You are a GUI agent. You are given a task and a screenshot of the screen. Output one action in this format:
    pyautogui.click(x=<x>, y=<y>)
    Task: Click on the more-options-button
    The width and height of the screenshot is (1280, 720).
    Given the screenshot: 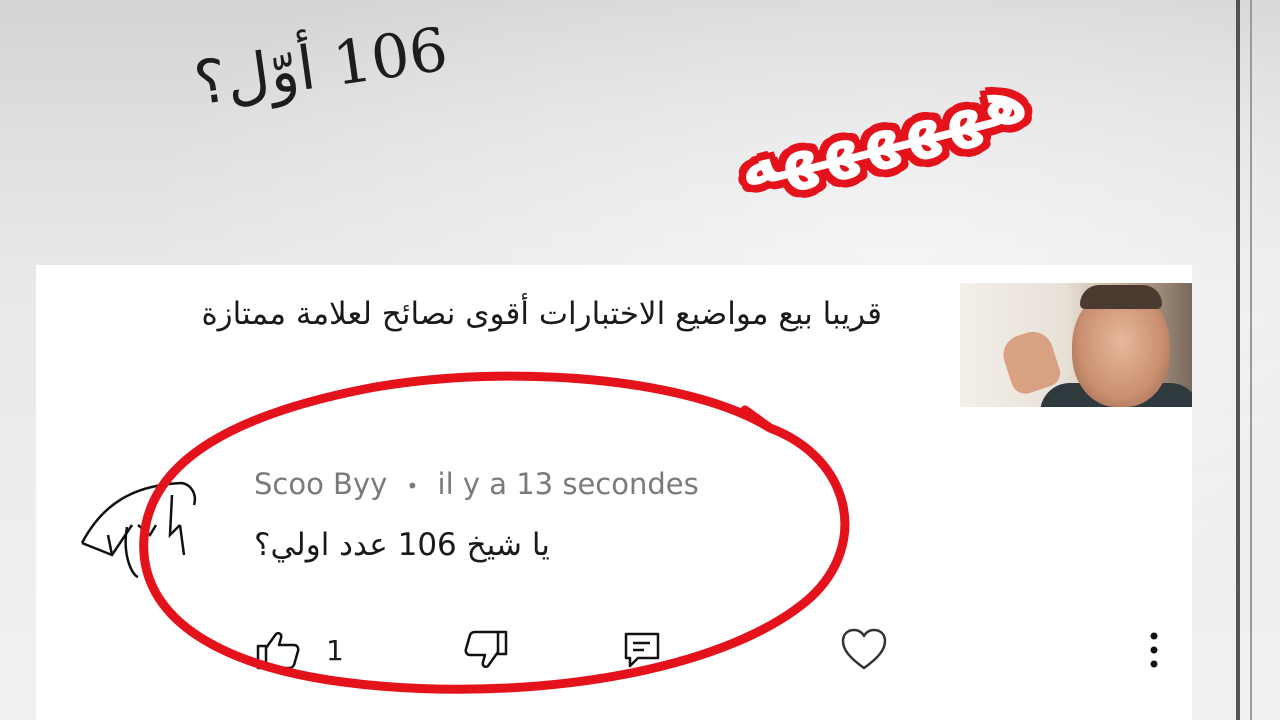 What is the action you would take?
    pyautogui.click(x=1154, y=650)
    